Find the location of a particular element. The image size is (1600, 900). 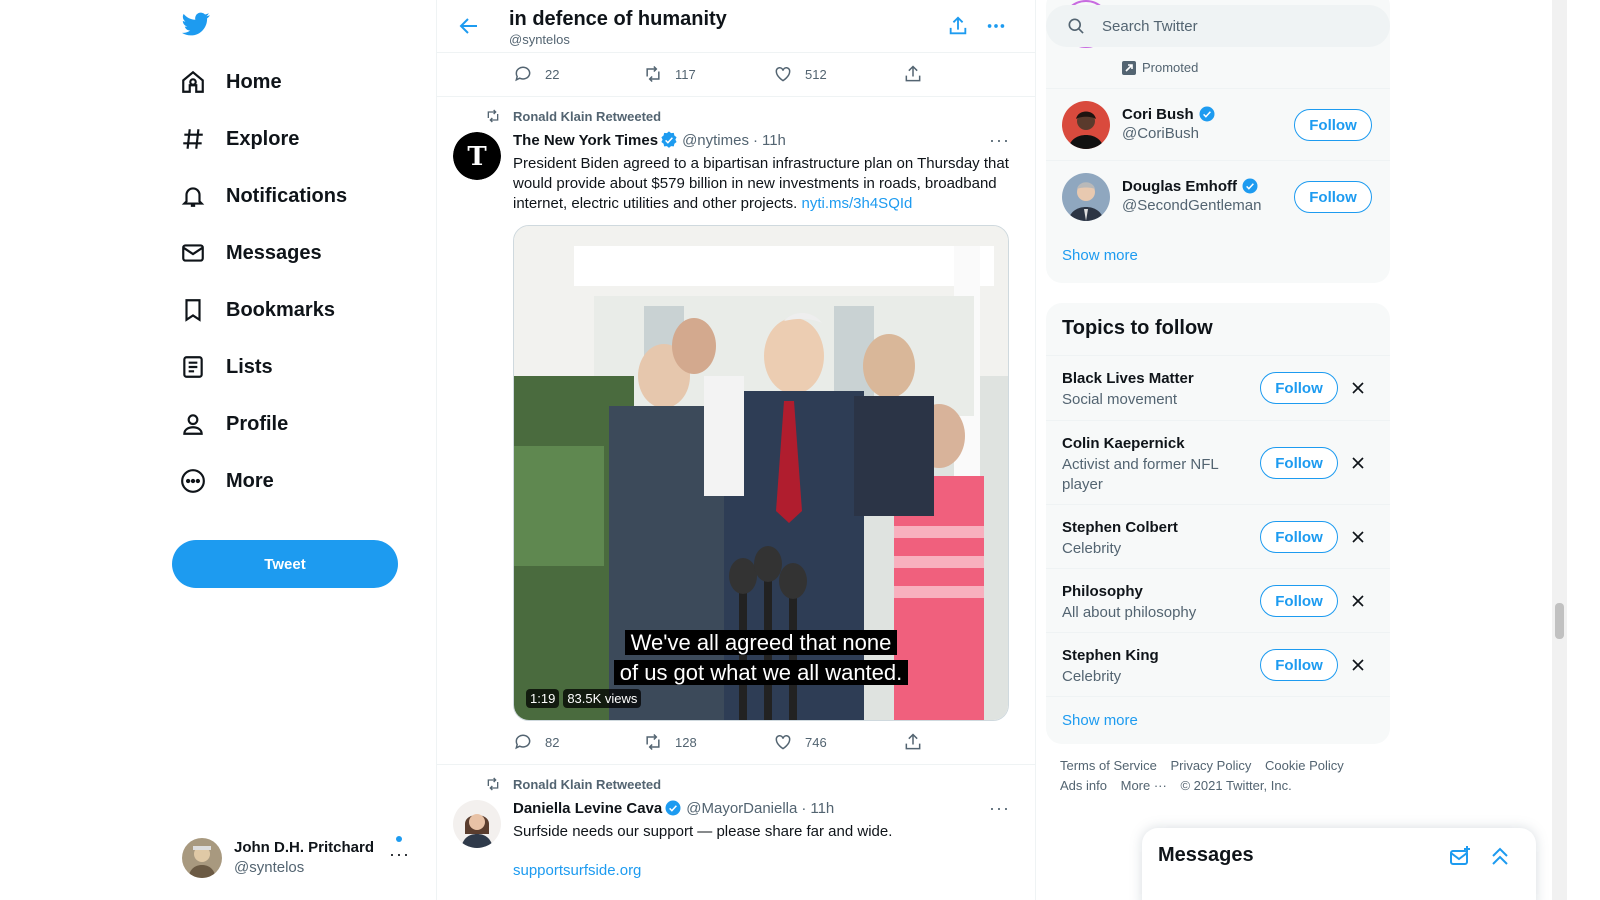

topic-item: Stephen King Celebrity Follow is located at coordinates (1218, 664).